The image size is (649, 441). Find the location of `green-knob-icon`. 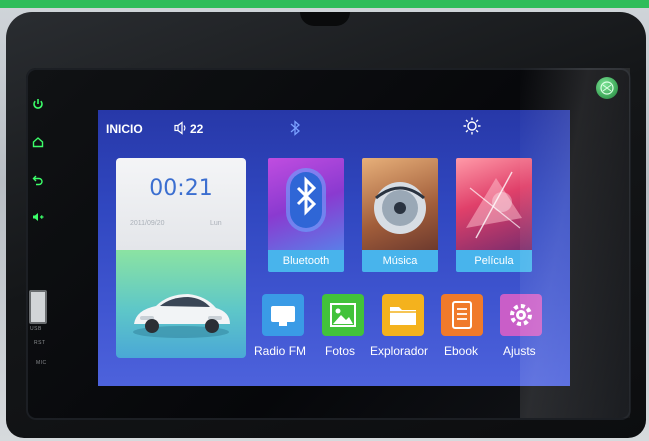

green-knob-icon is located at coordinates (607, 88).